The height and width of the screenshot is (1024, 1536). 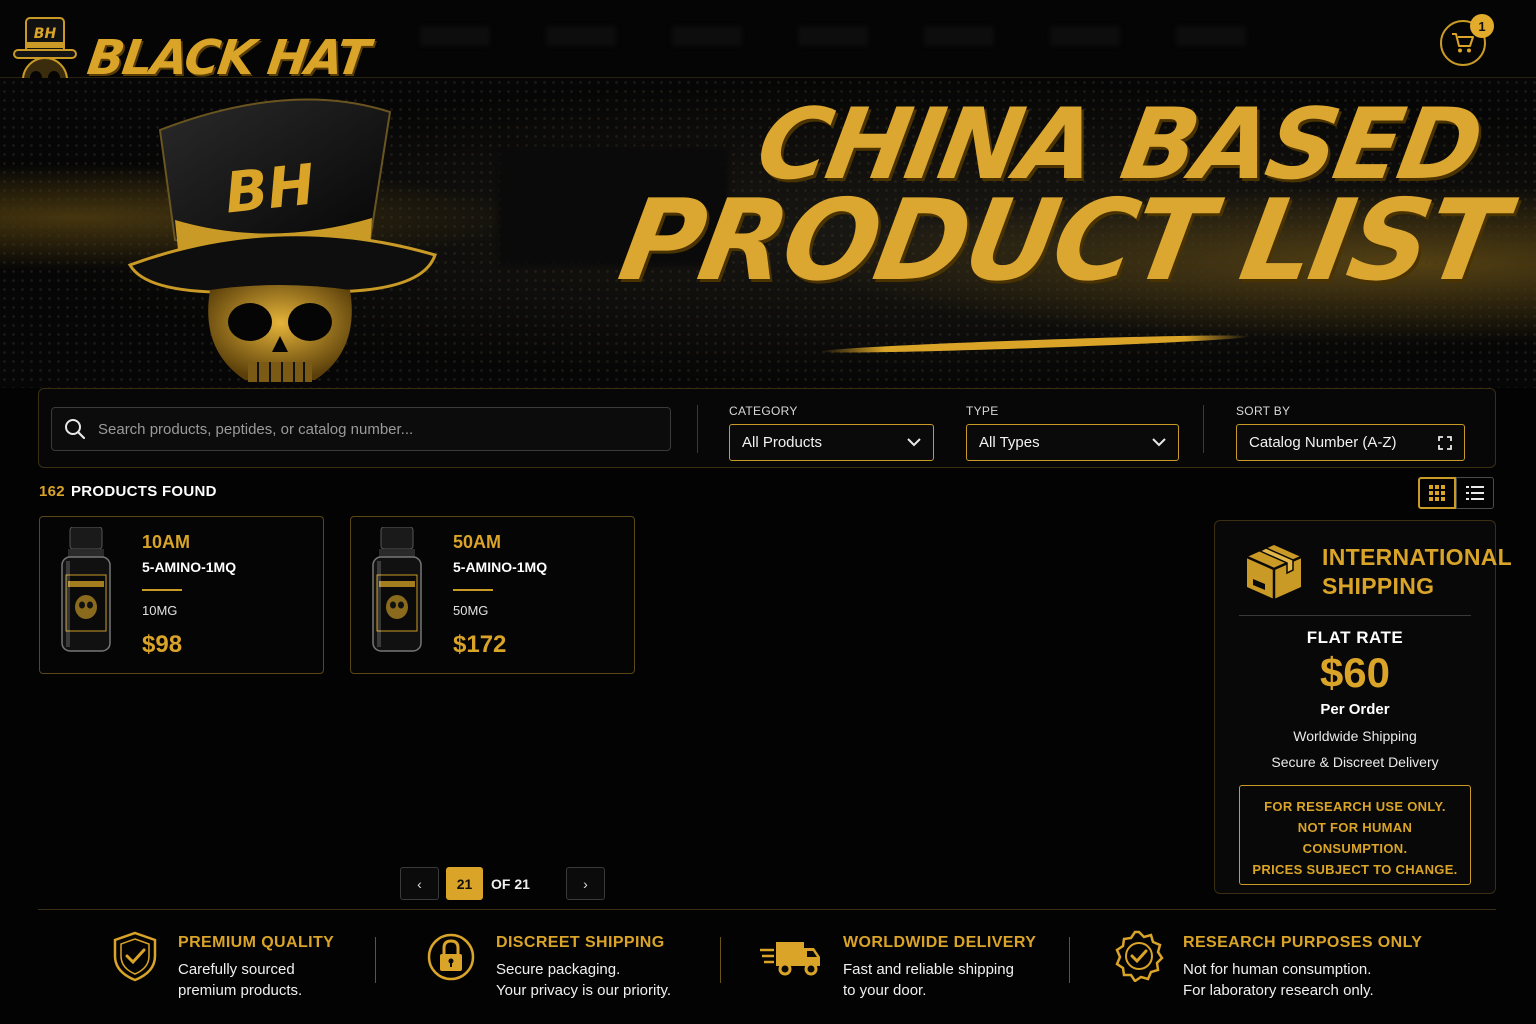 I want to click on grid-view-button, so click(x=1437, y=493).